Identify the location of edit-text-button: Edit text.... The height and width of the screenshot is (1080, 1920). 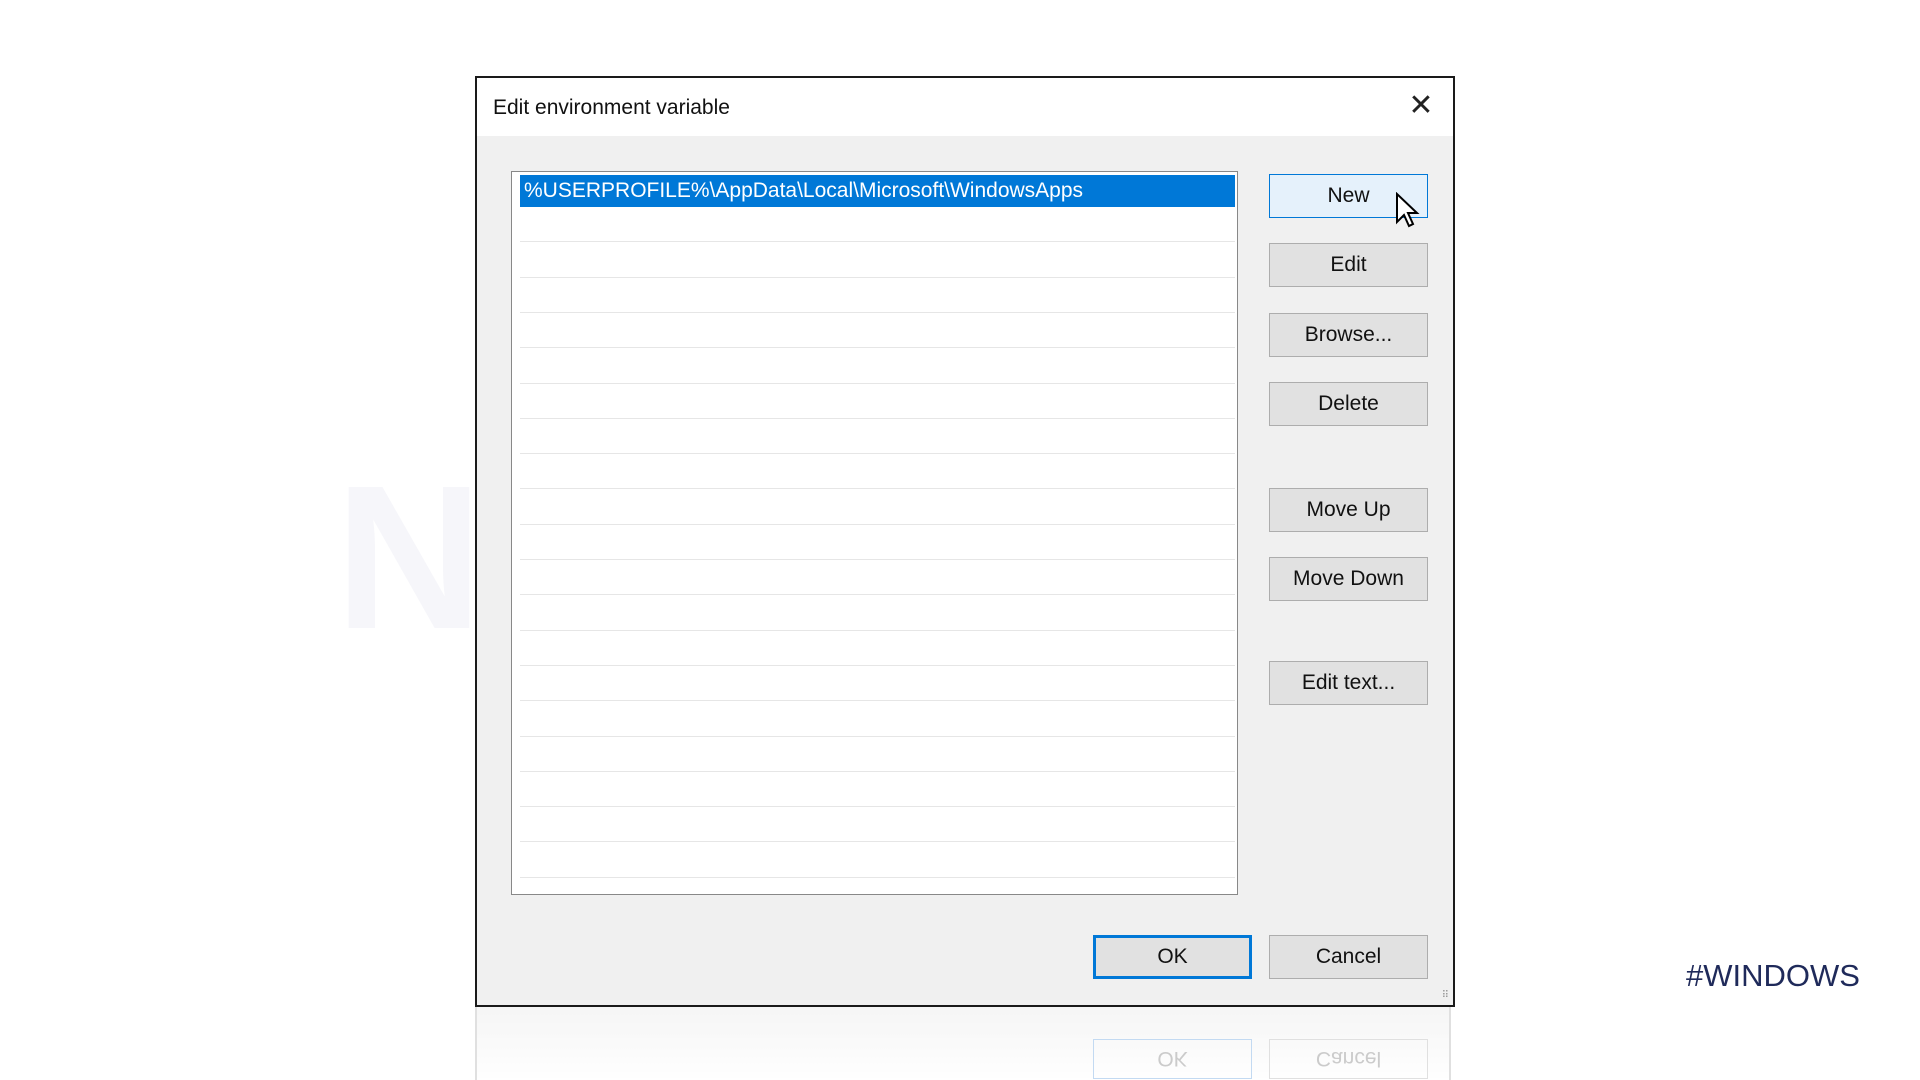
(1348, 683).